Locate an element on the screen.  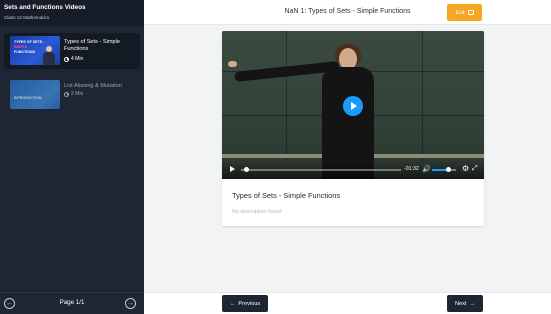
progress-bar is located at coordinates (321, 170).